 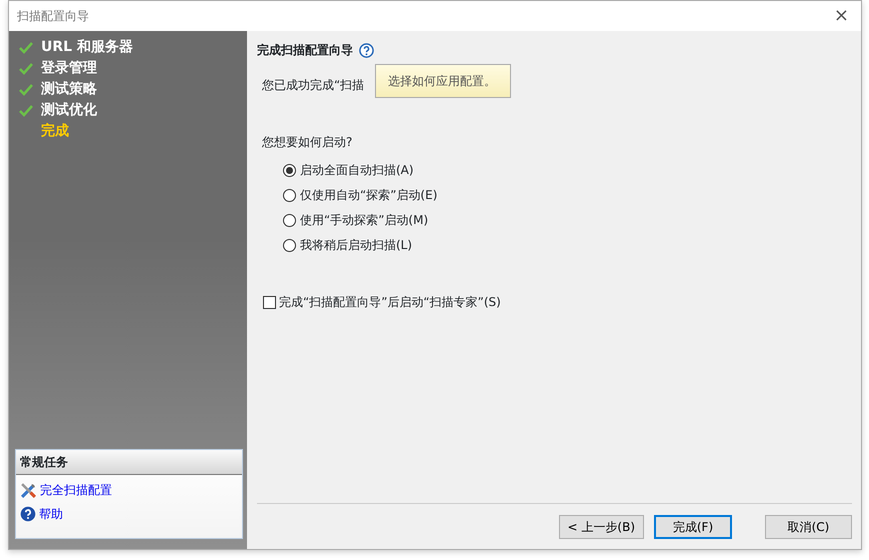 I want to click on option-label: 使用“手动探索”启动(M), so click(x=364, y=220).